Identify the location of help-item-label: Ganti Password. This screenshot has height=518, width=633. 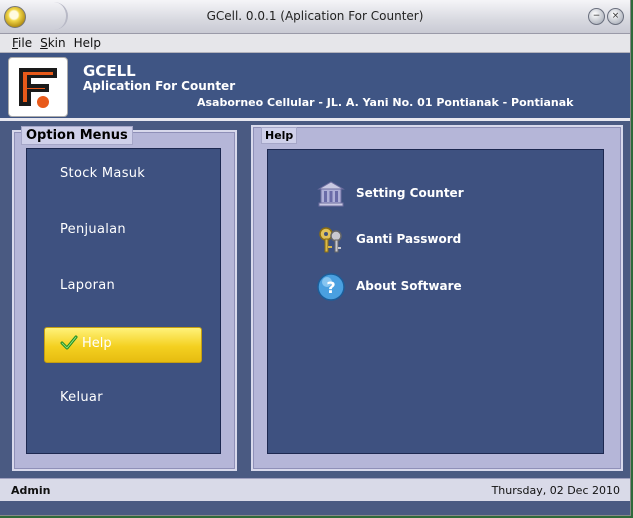
(409, 239).